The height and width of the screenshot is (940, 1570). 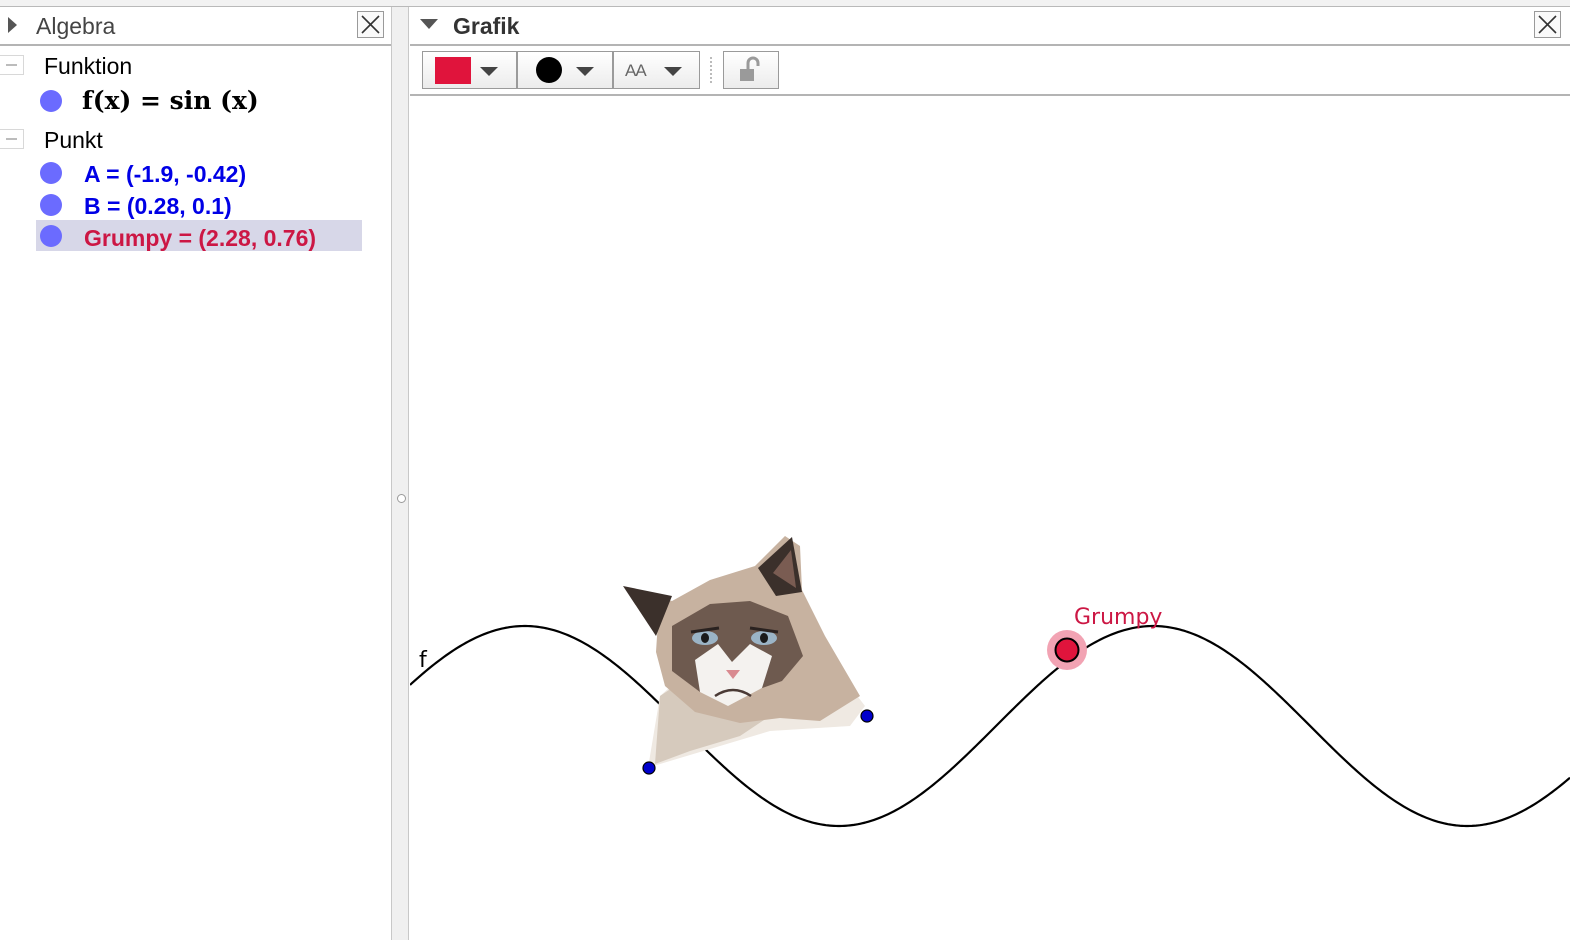 I want to click on group-label-punkt: Punkt, so click(x=73, y=140).